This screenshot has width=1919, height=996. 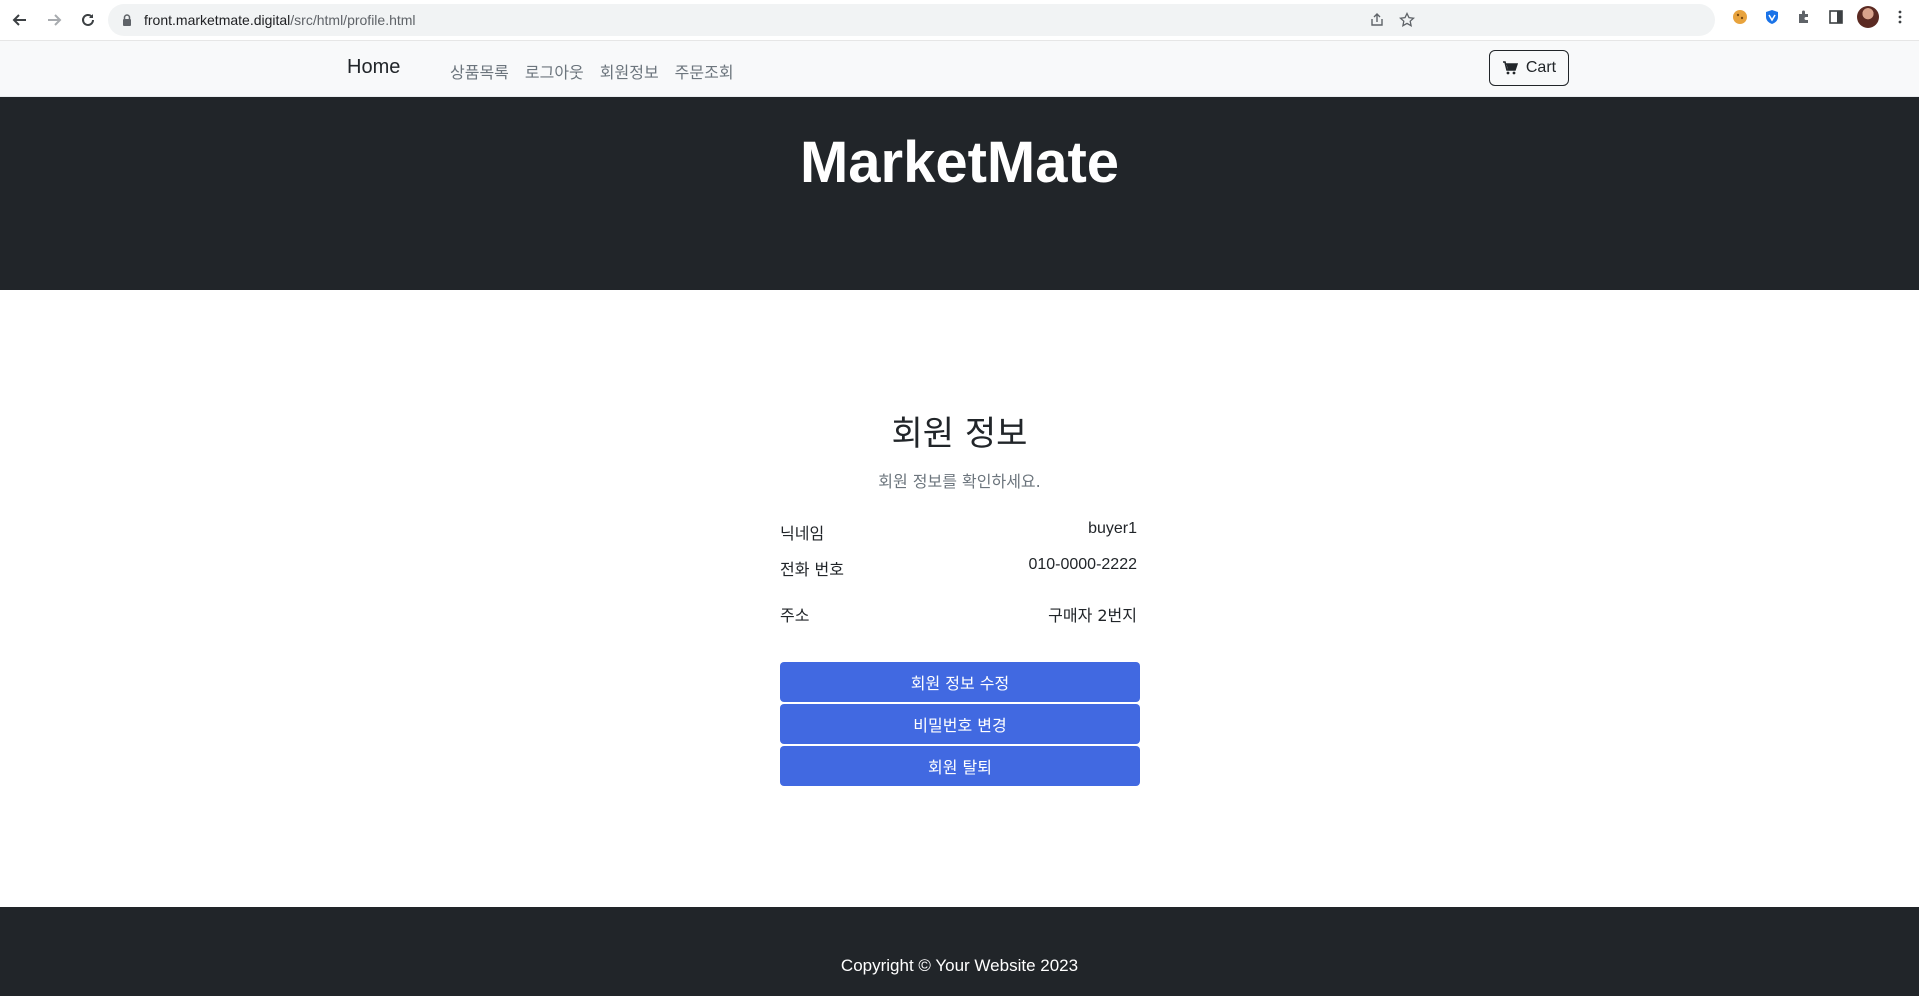 I want to click on more-options-icon, so click(x=1900, y=17).